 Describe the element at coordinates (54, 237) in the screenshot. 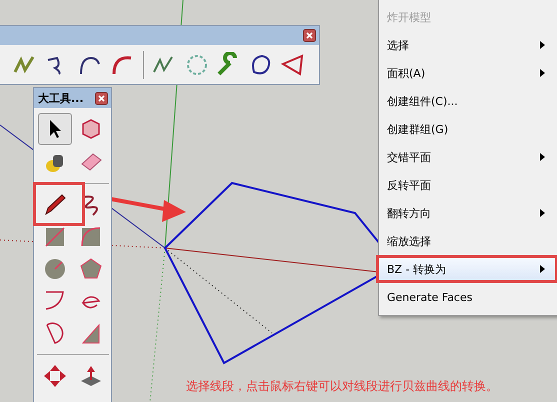

I see `rectangle-icon` at that location.